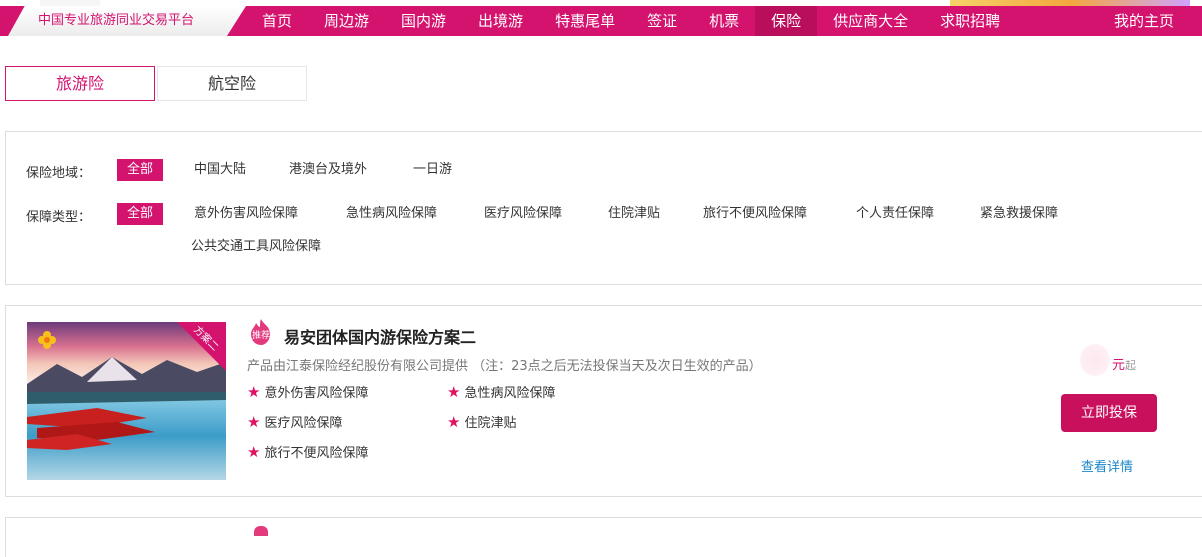 The image size is (1202, 557). What do you see at coordinates (47, 340) in the screenshot?
I see `flower-icon` at bounding box center [47, 340].